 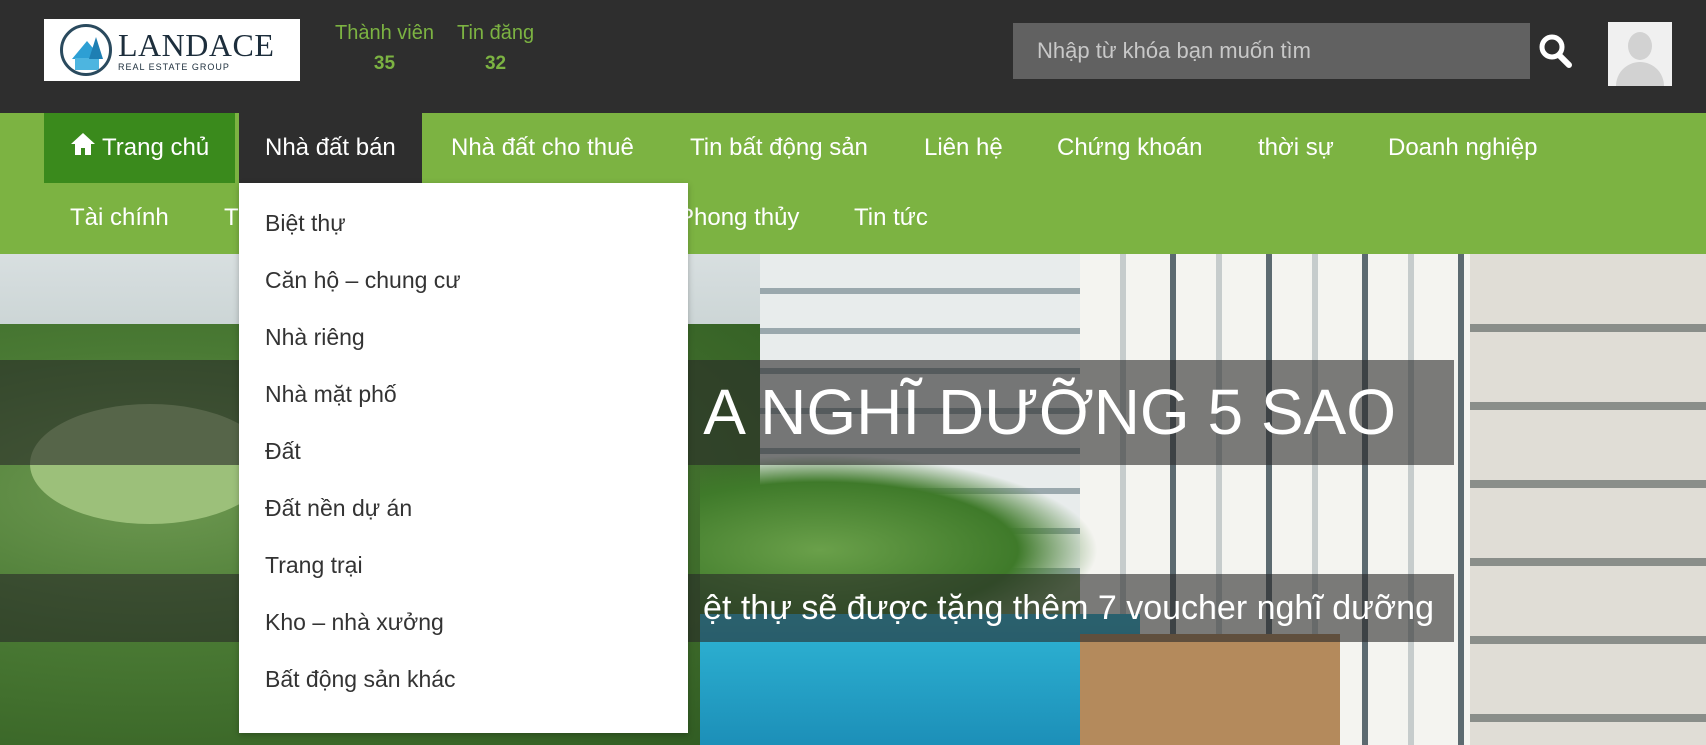 I want to click on nav-label-real-estate-news: Tin bất động sản, so click(x=779, y=147).